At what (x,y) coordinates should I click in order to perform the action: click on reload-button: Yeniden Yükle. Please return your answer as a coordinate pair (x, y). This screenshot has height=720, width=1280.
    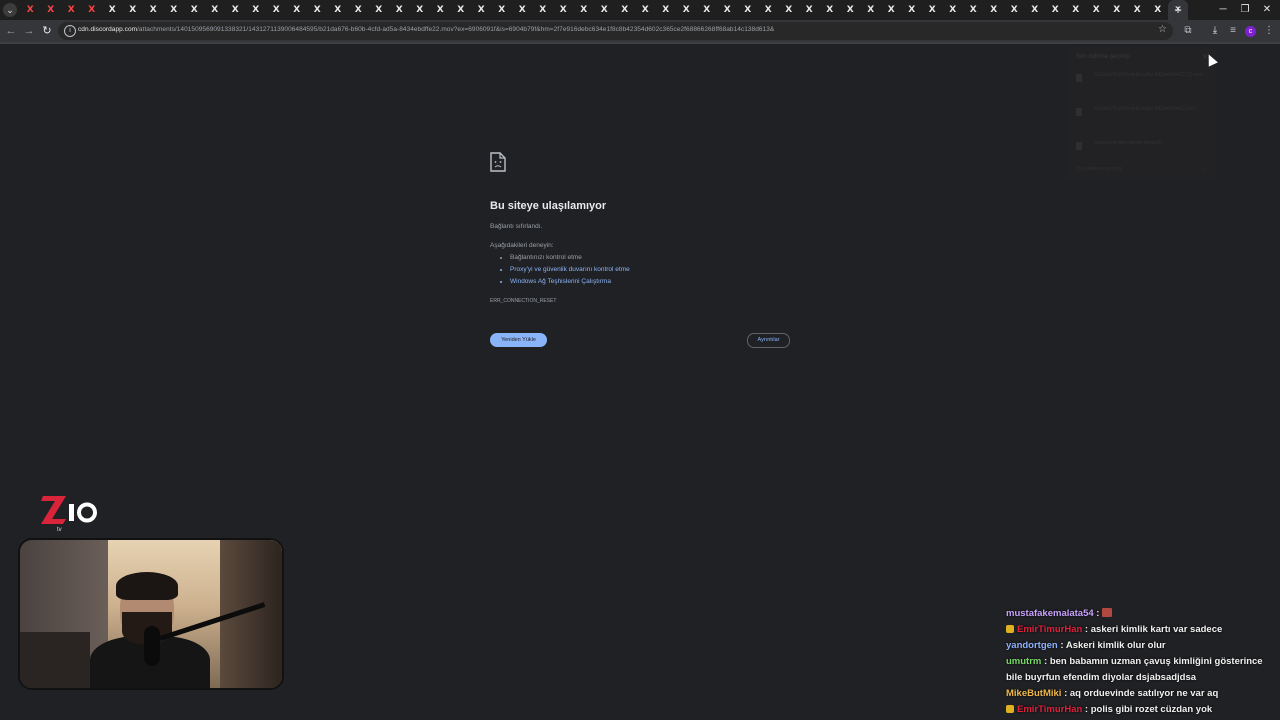
    Looking at the image, I should click on (518, 340).